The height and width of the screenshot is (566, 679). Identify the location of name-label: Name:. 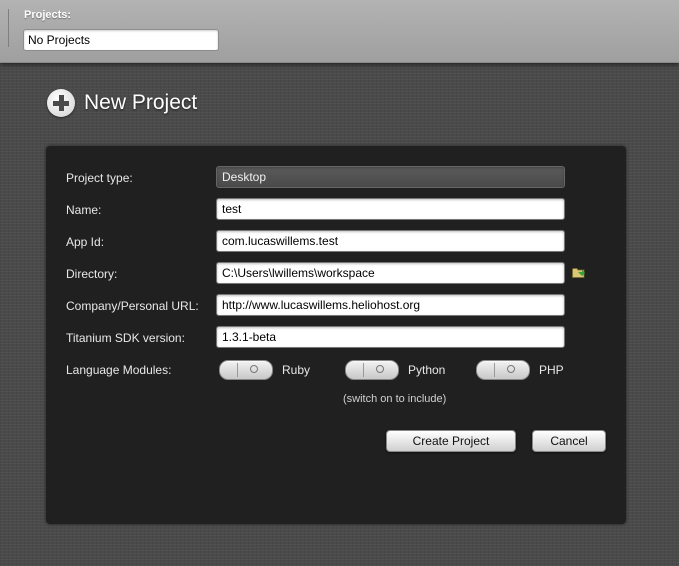
(84, 210).